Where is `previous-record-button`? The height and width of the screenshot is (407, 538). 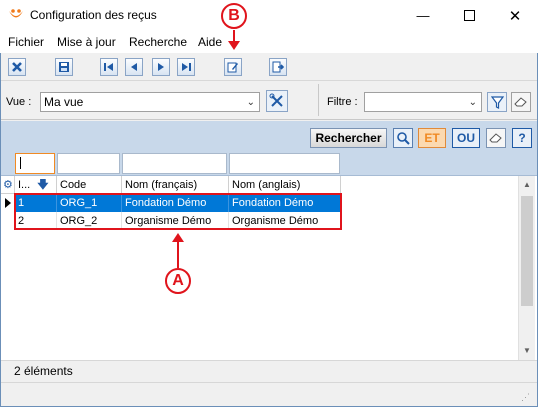
previous-record-button is located at coordinates (134, 67).